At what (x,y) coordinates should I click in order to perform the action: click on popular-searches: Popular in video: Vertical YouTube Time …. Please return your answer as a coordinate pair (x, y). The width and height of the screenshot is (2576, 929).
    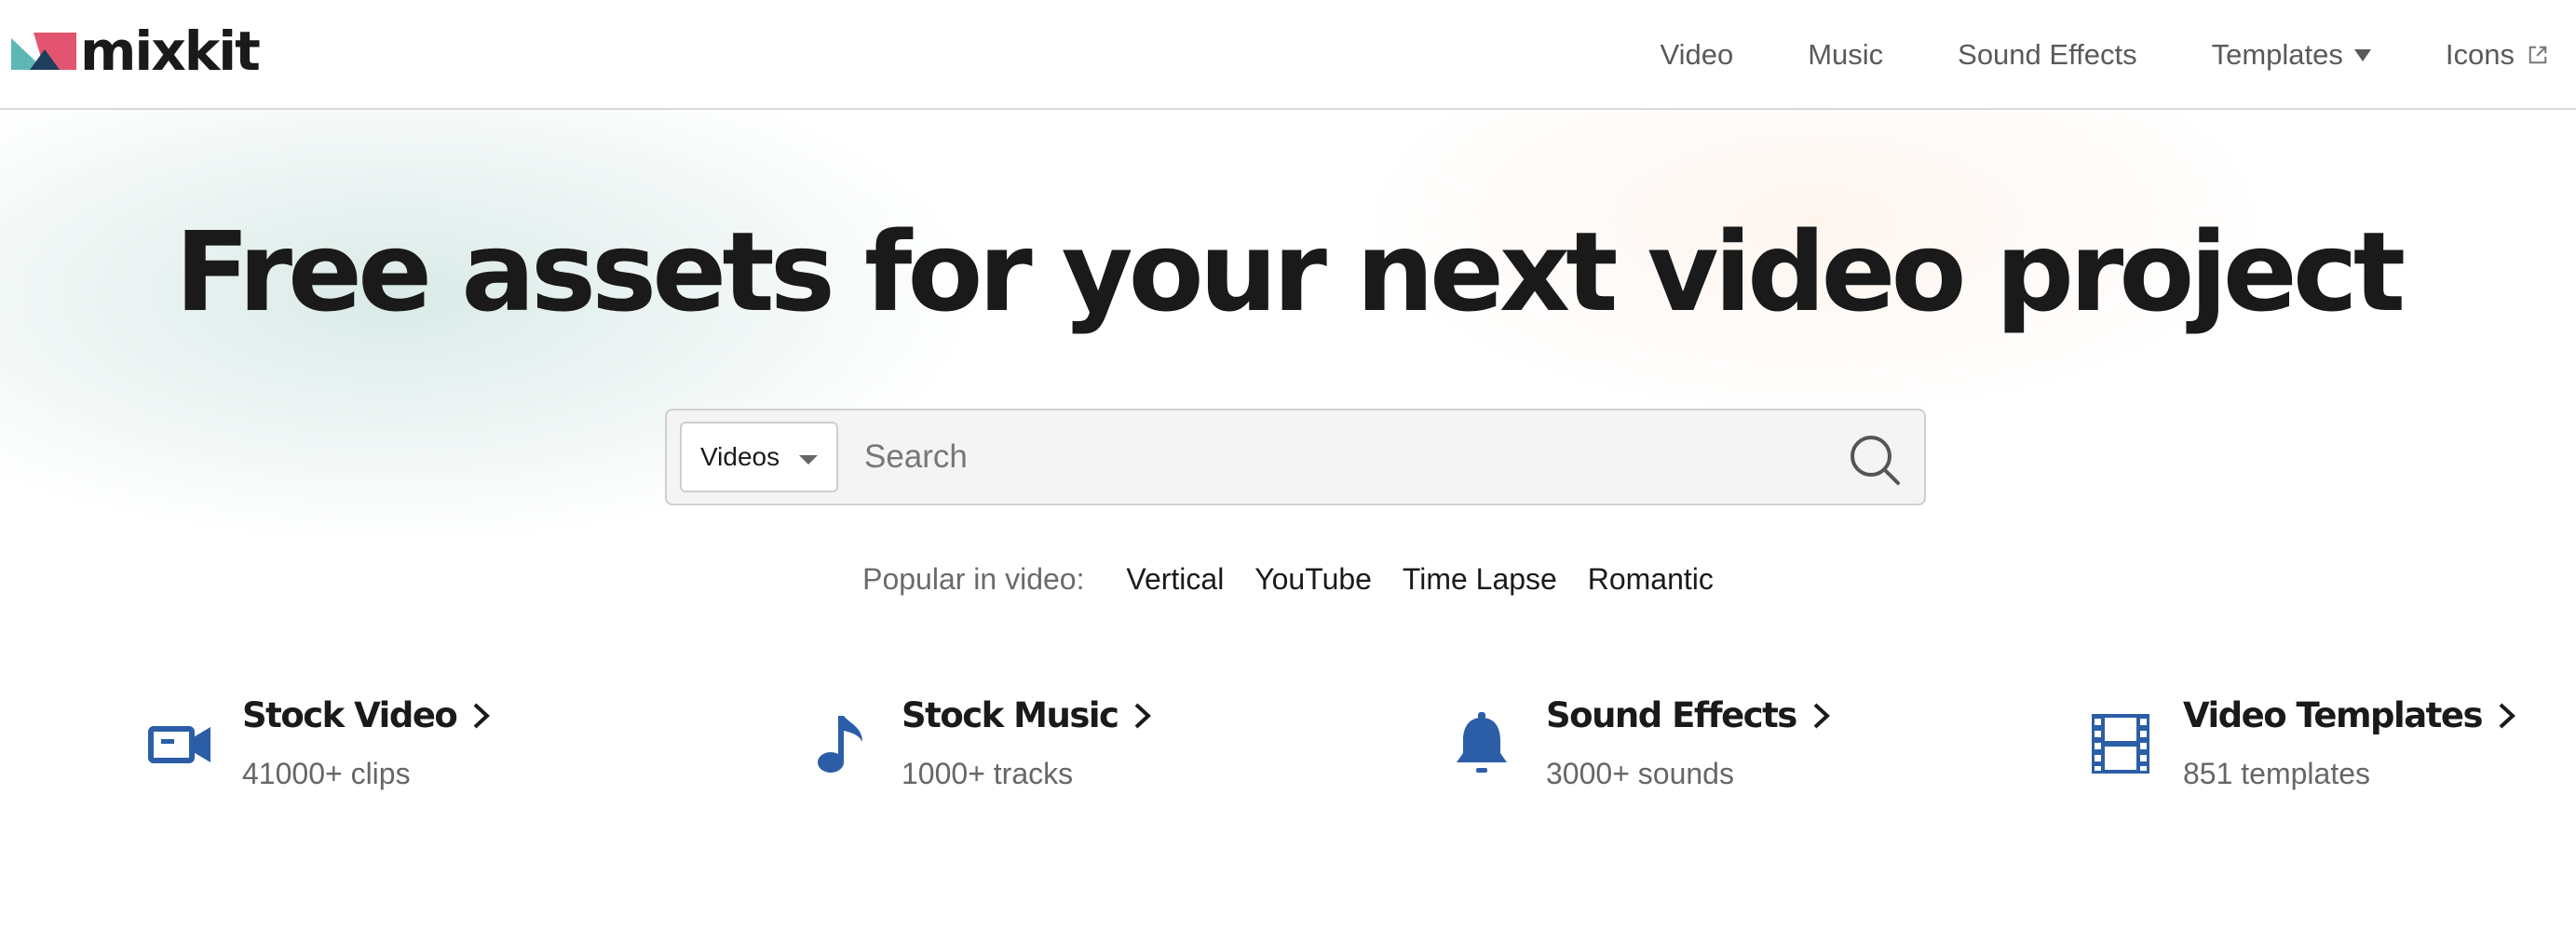
    Looking at the image, I should click on (1288, 579).